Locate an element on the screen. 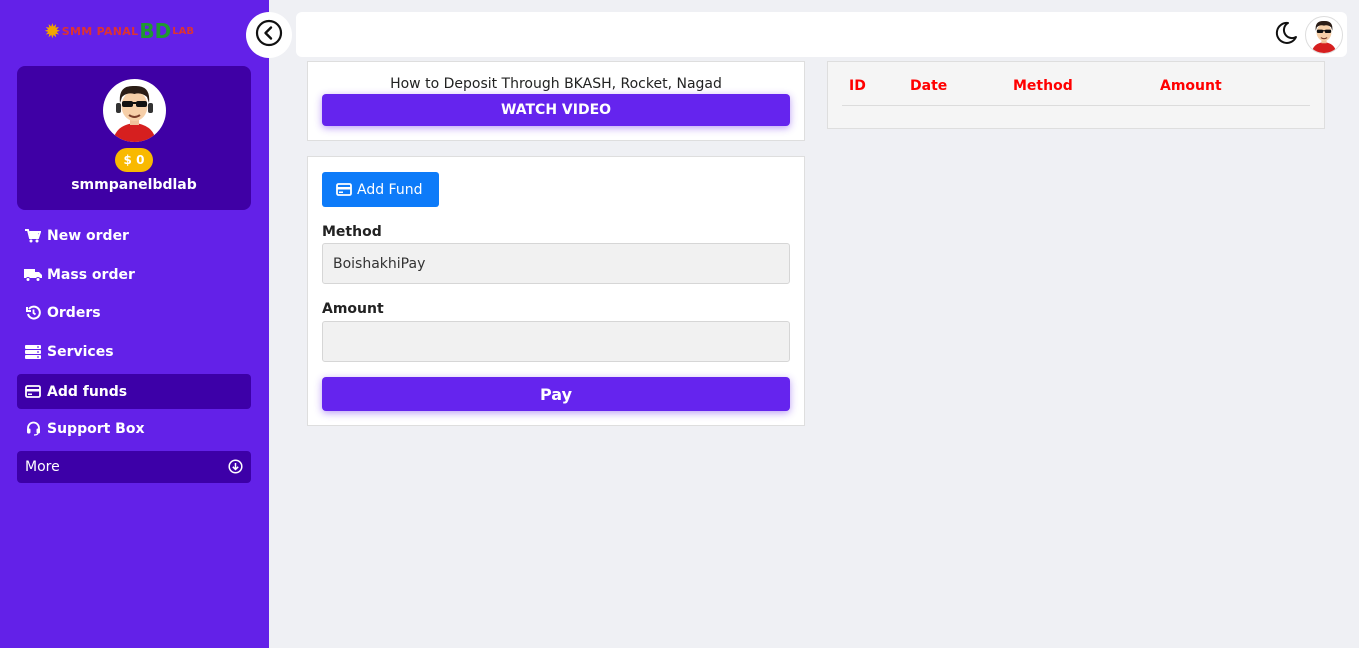 The image size is (1359, 648). dark-mode-toggle is located at coordinates (1286, 35).